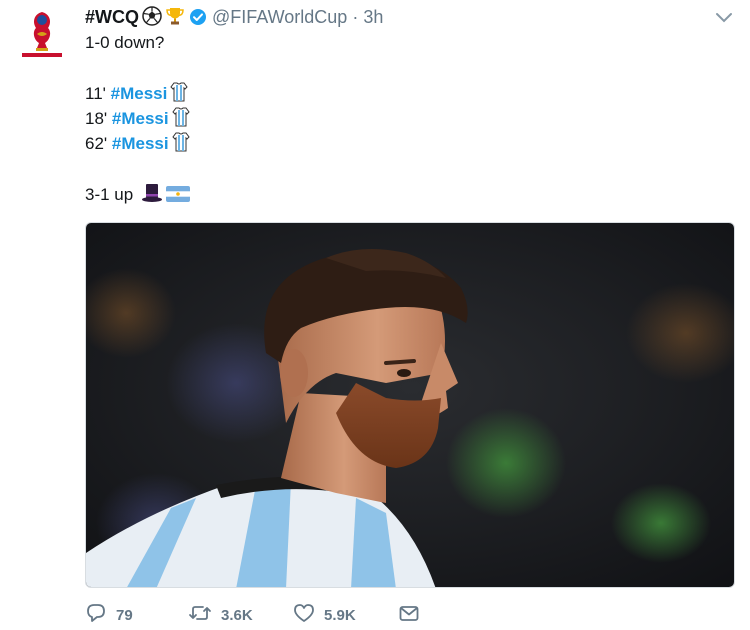 The height and width of the screenshot is (630, 750). What do you see at coordinates (198, 19) in the screenshot?
I see `verified-badge-icon` at bounding box center [198, 19].